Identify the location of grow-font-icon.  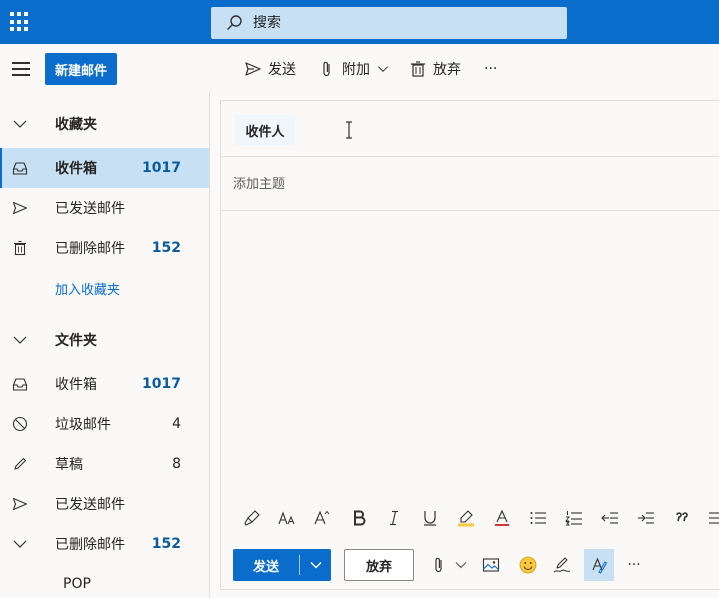
(322, 517).